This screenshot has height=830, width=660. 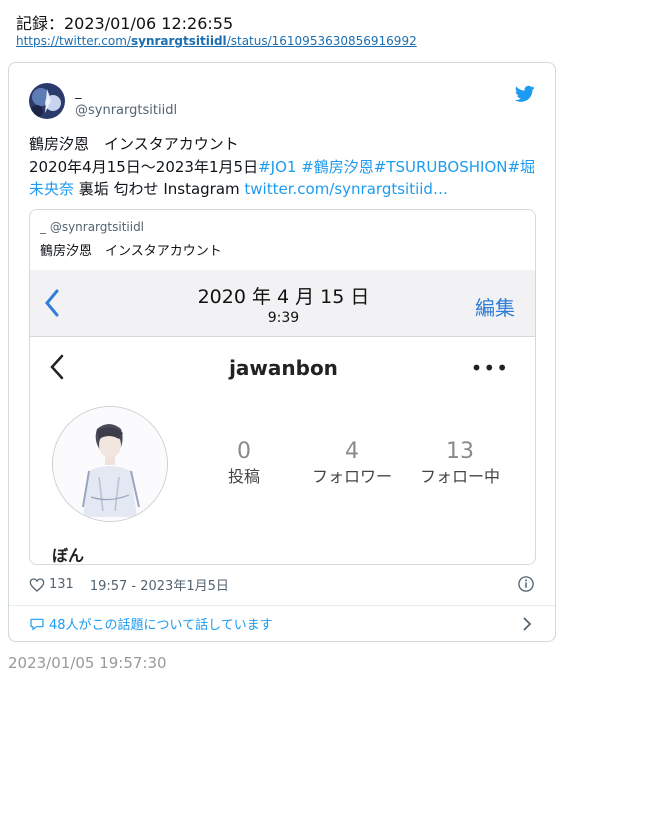 What do you see at coordinates (283, 368) in the screenshot?
I see `ig-username: jawanbon` at bounding box center [283, 368].